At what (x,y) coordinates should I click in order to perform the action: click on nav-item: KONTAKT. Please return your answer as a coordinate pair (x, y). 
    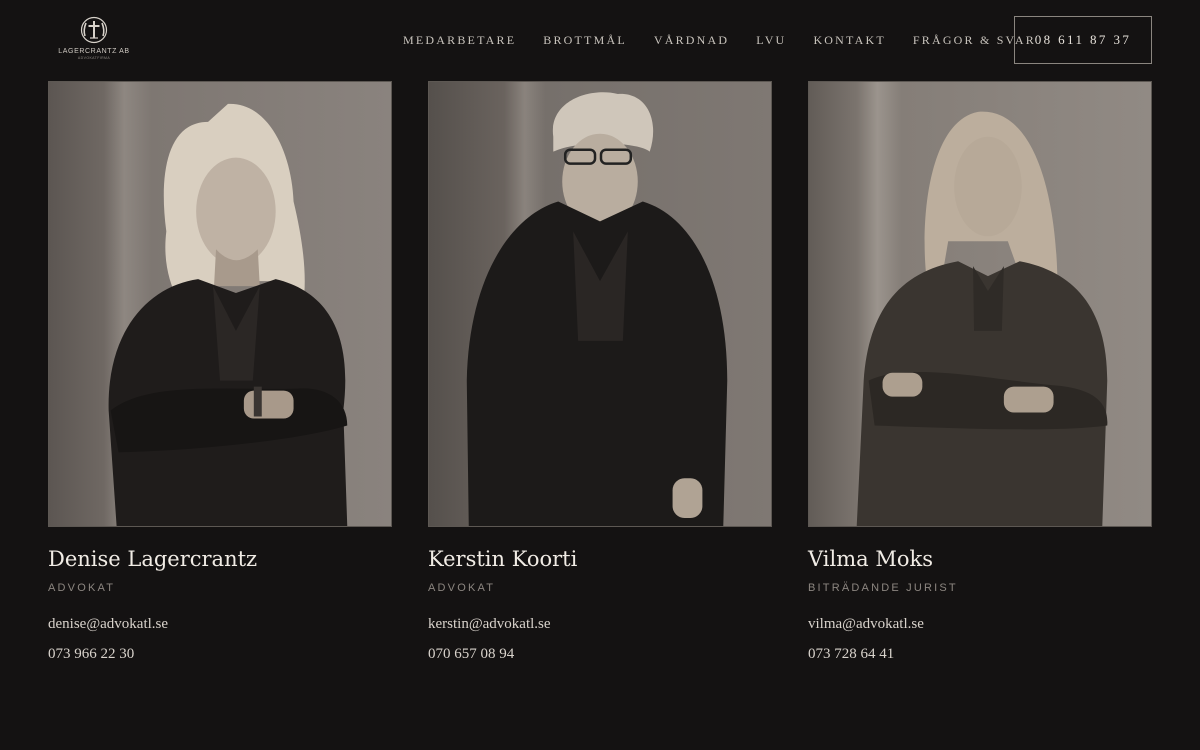
    Looking at the image, I should click on (849, 40).